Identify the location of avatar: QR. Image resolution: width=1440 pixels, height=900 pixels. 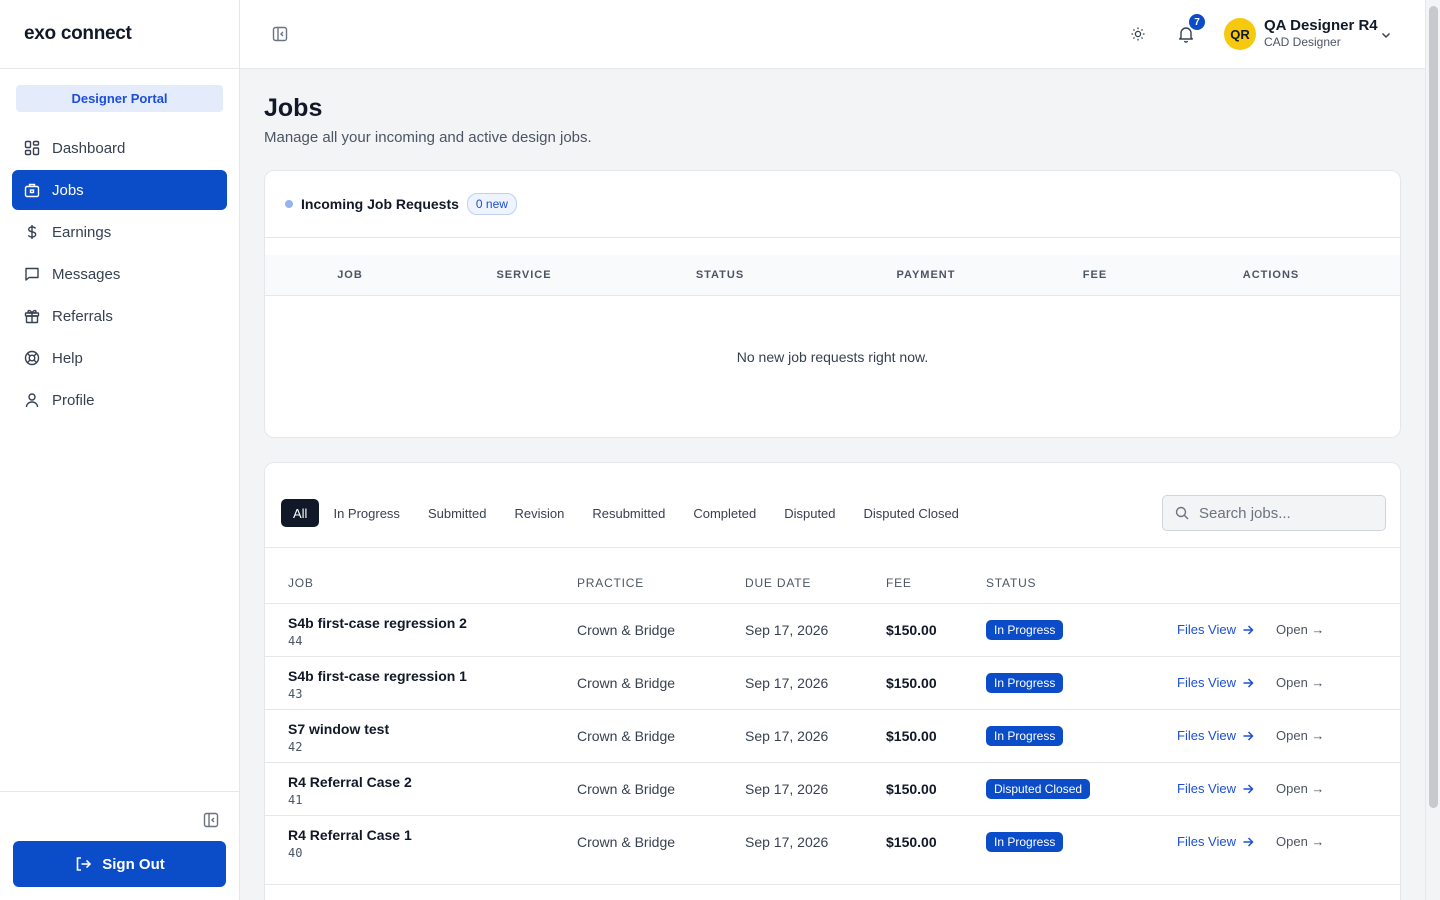
(1240, 34).